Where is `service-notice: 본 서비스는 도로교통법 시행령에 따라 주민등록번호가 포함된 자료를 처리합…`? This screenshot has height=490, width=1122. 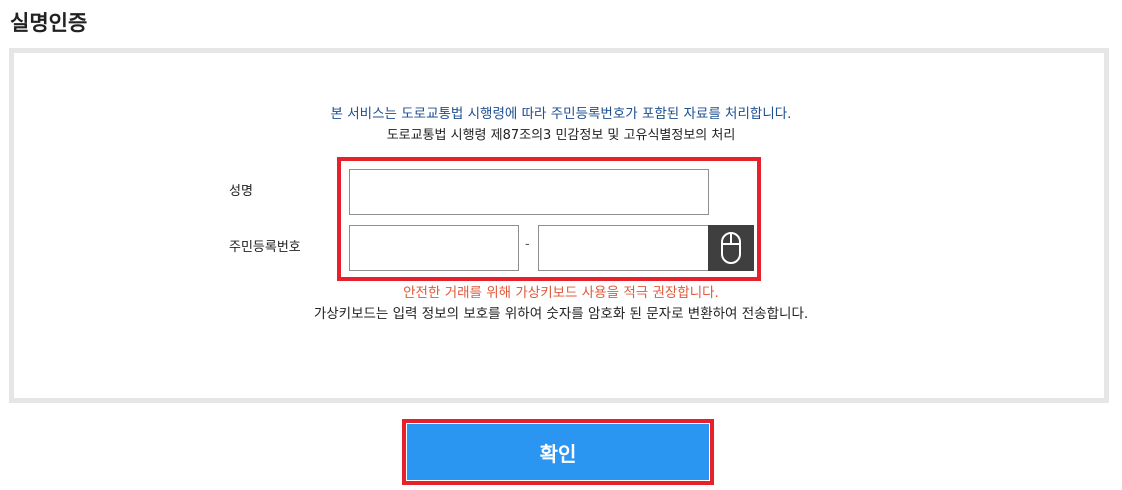
service-notice: 본 서비스는 도로교통법 시행령에 따라 주민등록번호가 포함된 자료를 처리합… is located at coordinates (561, 114).